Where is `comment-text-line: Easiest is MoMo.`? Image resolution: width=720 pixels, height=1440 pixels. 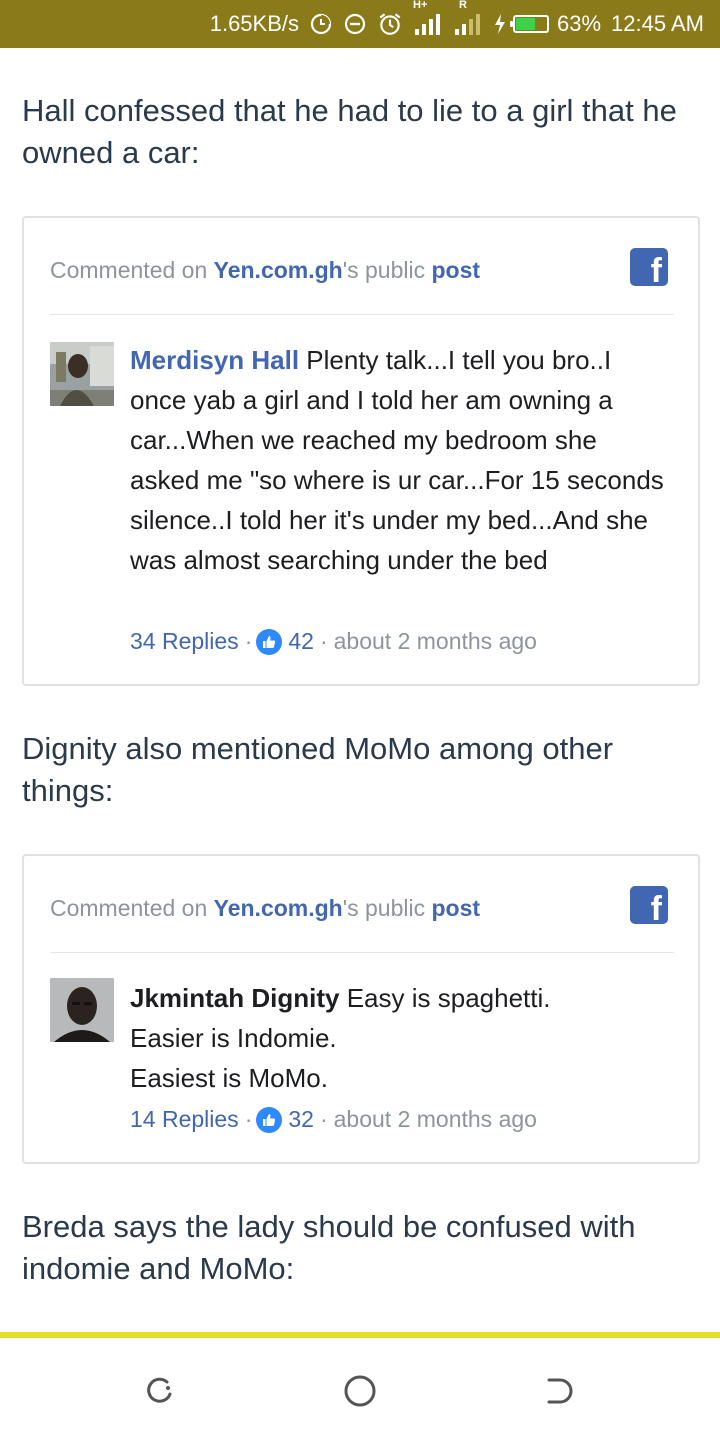
comment-text-line: Easiest is MoMo. is located at coordinates (229, 1078).